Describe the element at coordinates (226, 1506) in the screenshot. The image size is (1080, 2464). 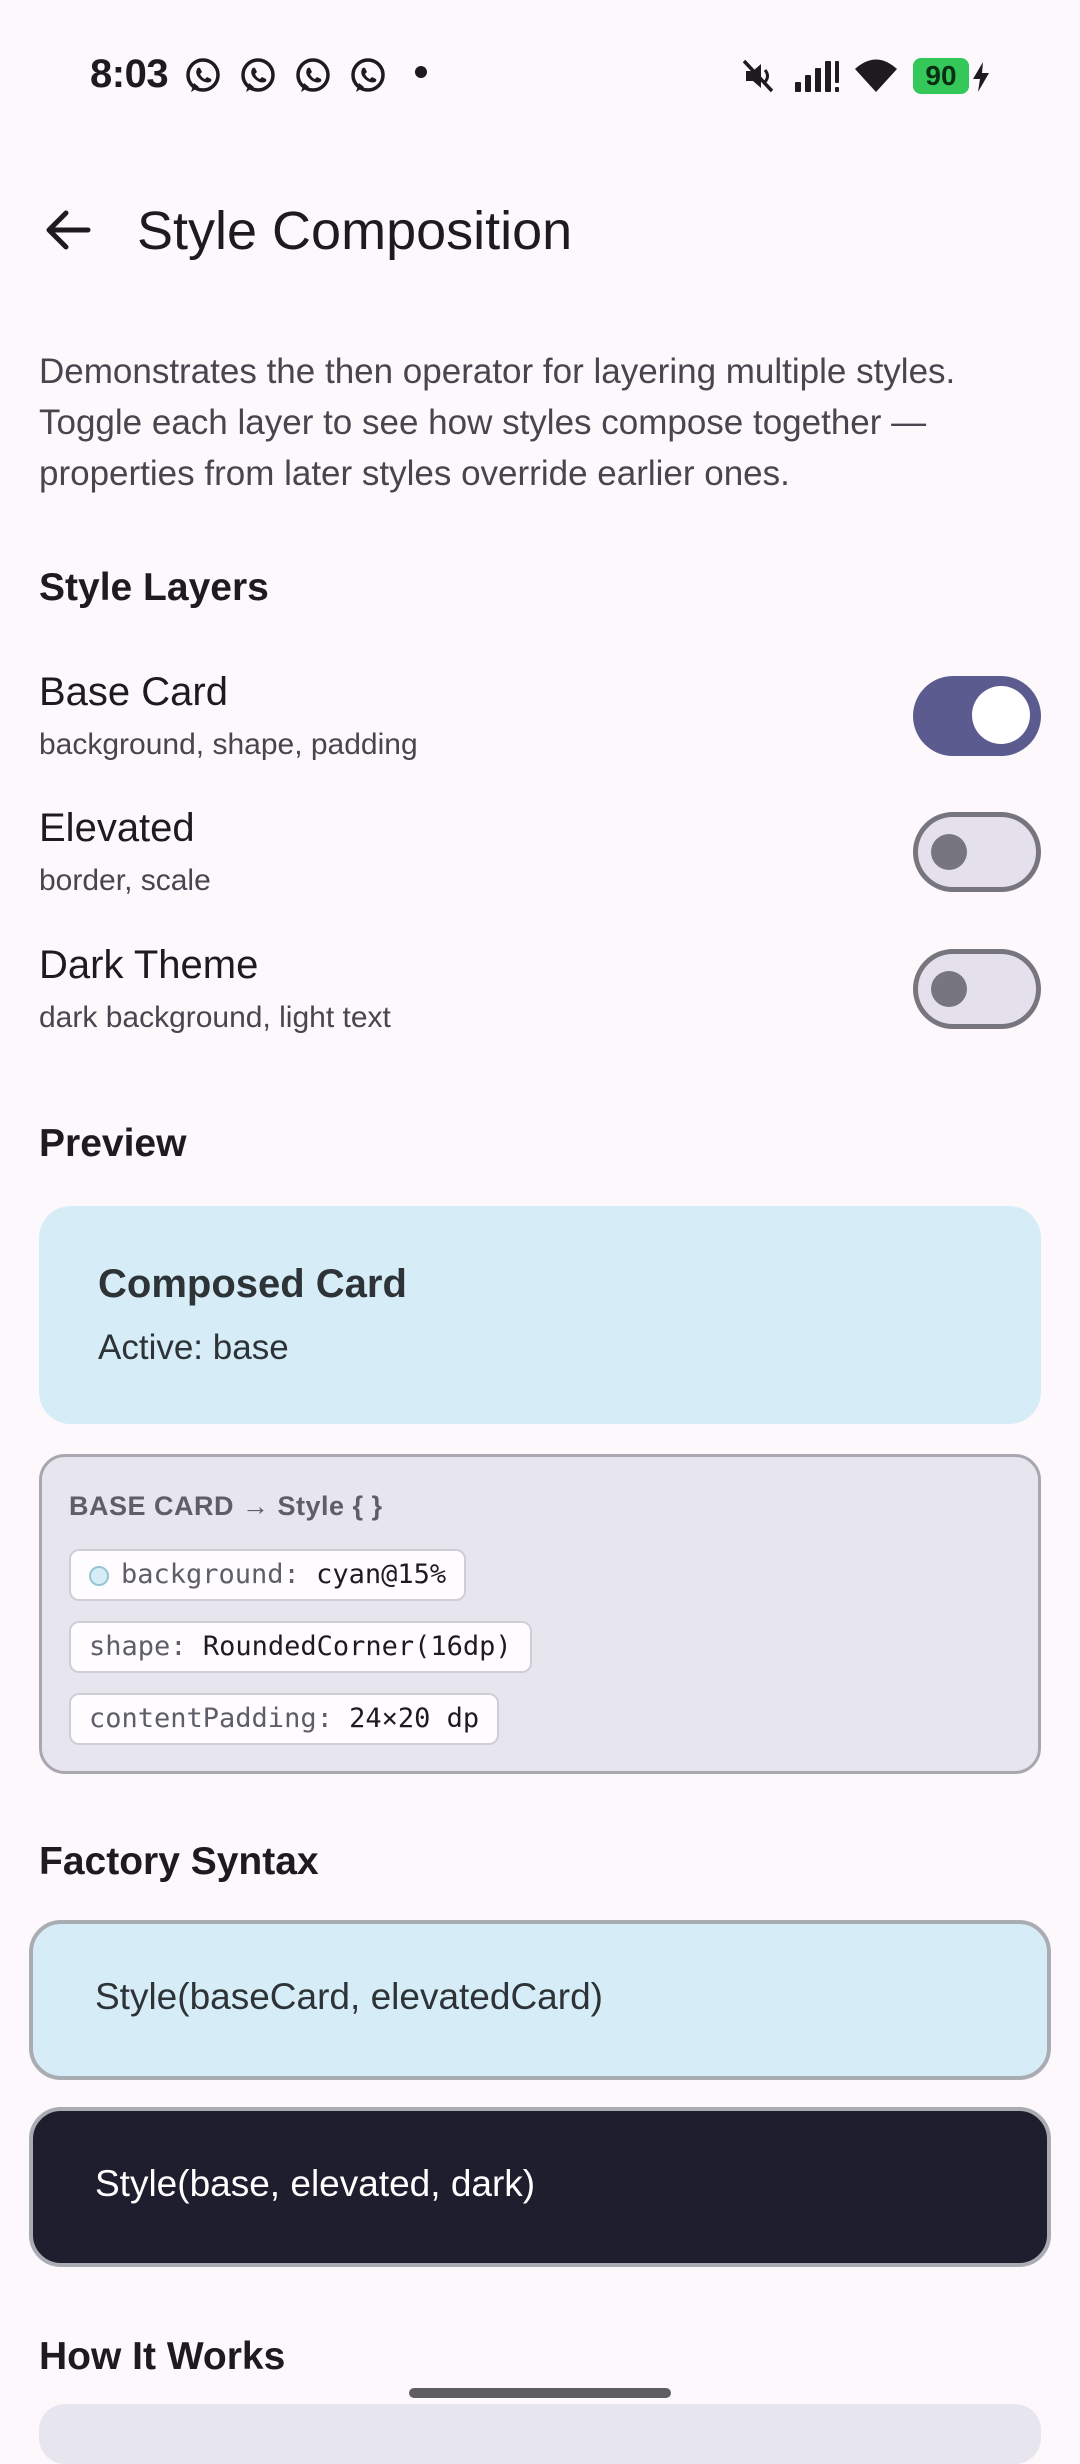
I see `panel-header: BASE CARD → Style { }` at that location.